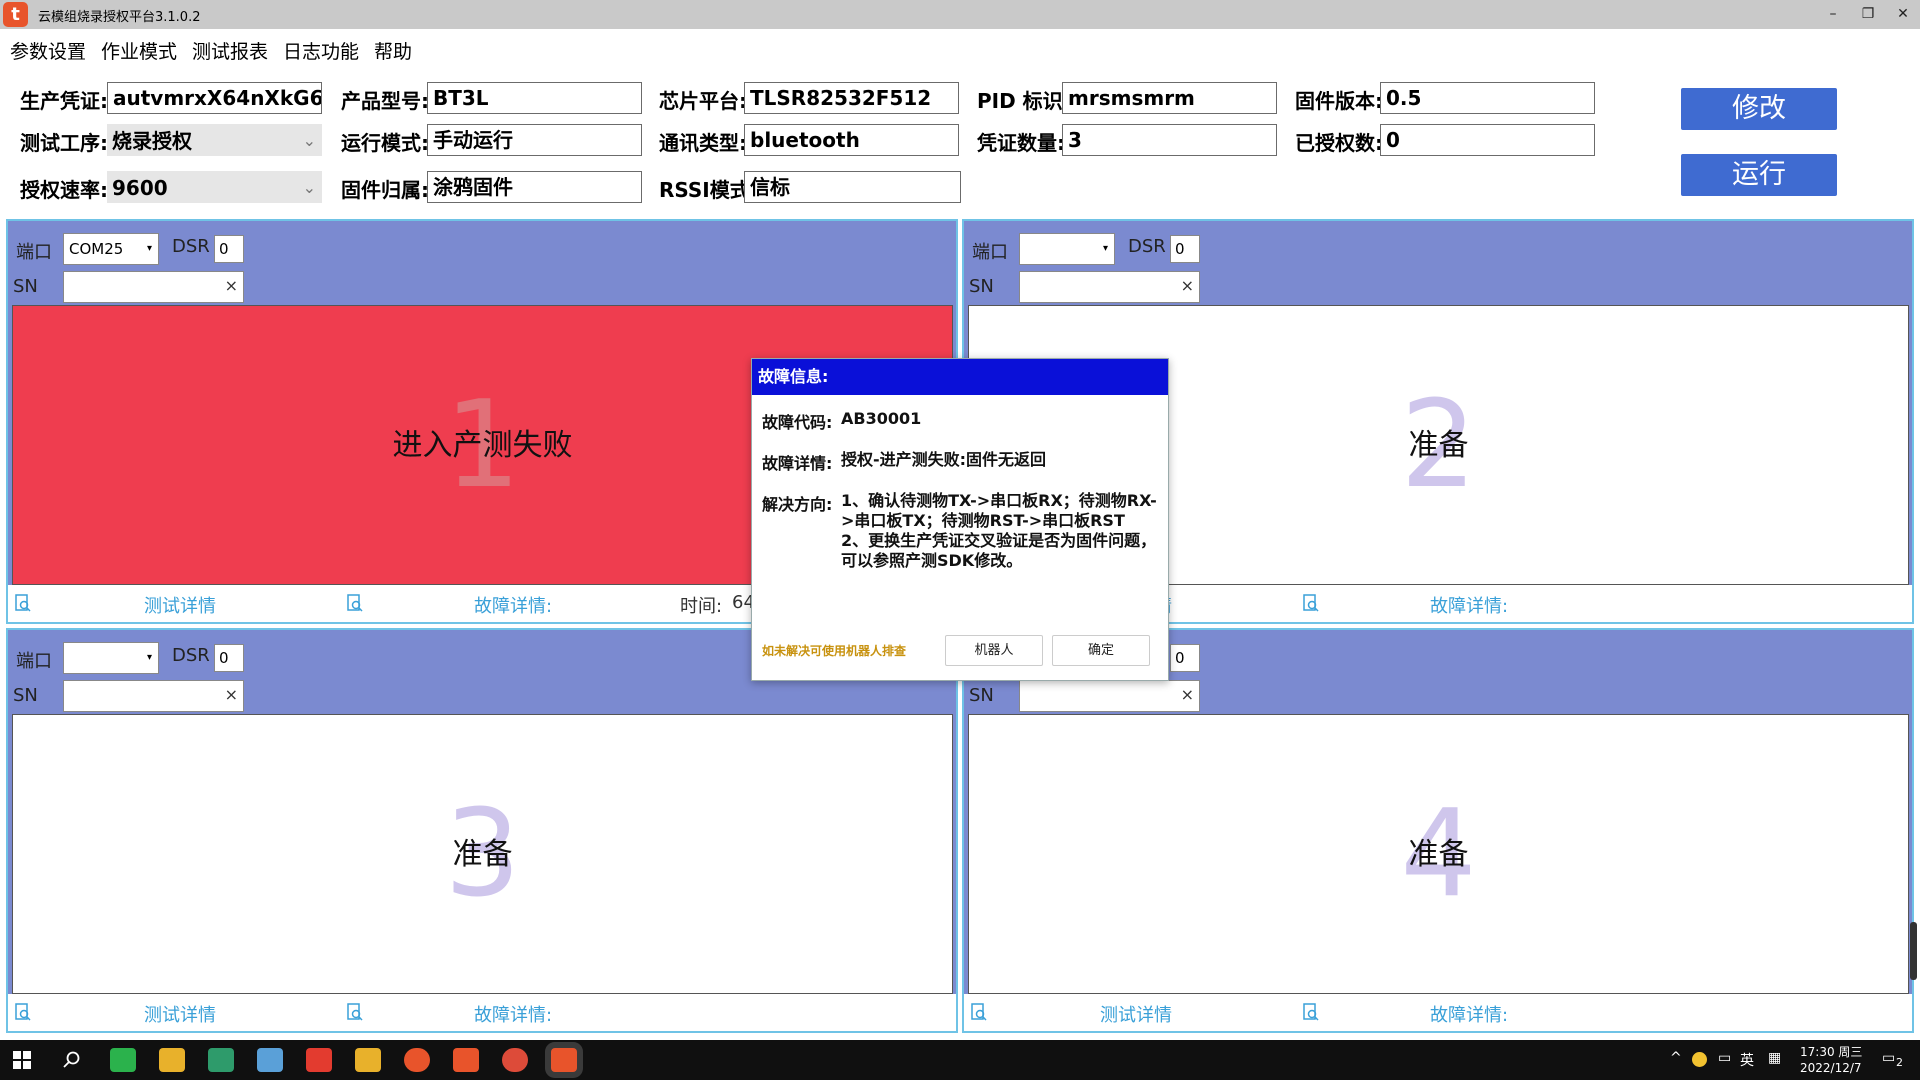  Describe the element at coordinates (385, 101) in the screenshot. I see `product-label: 产品型号:` at that location.